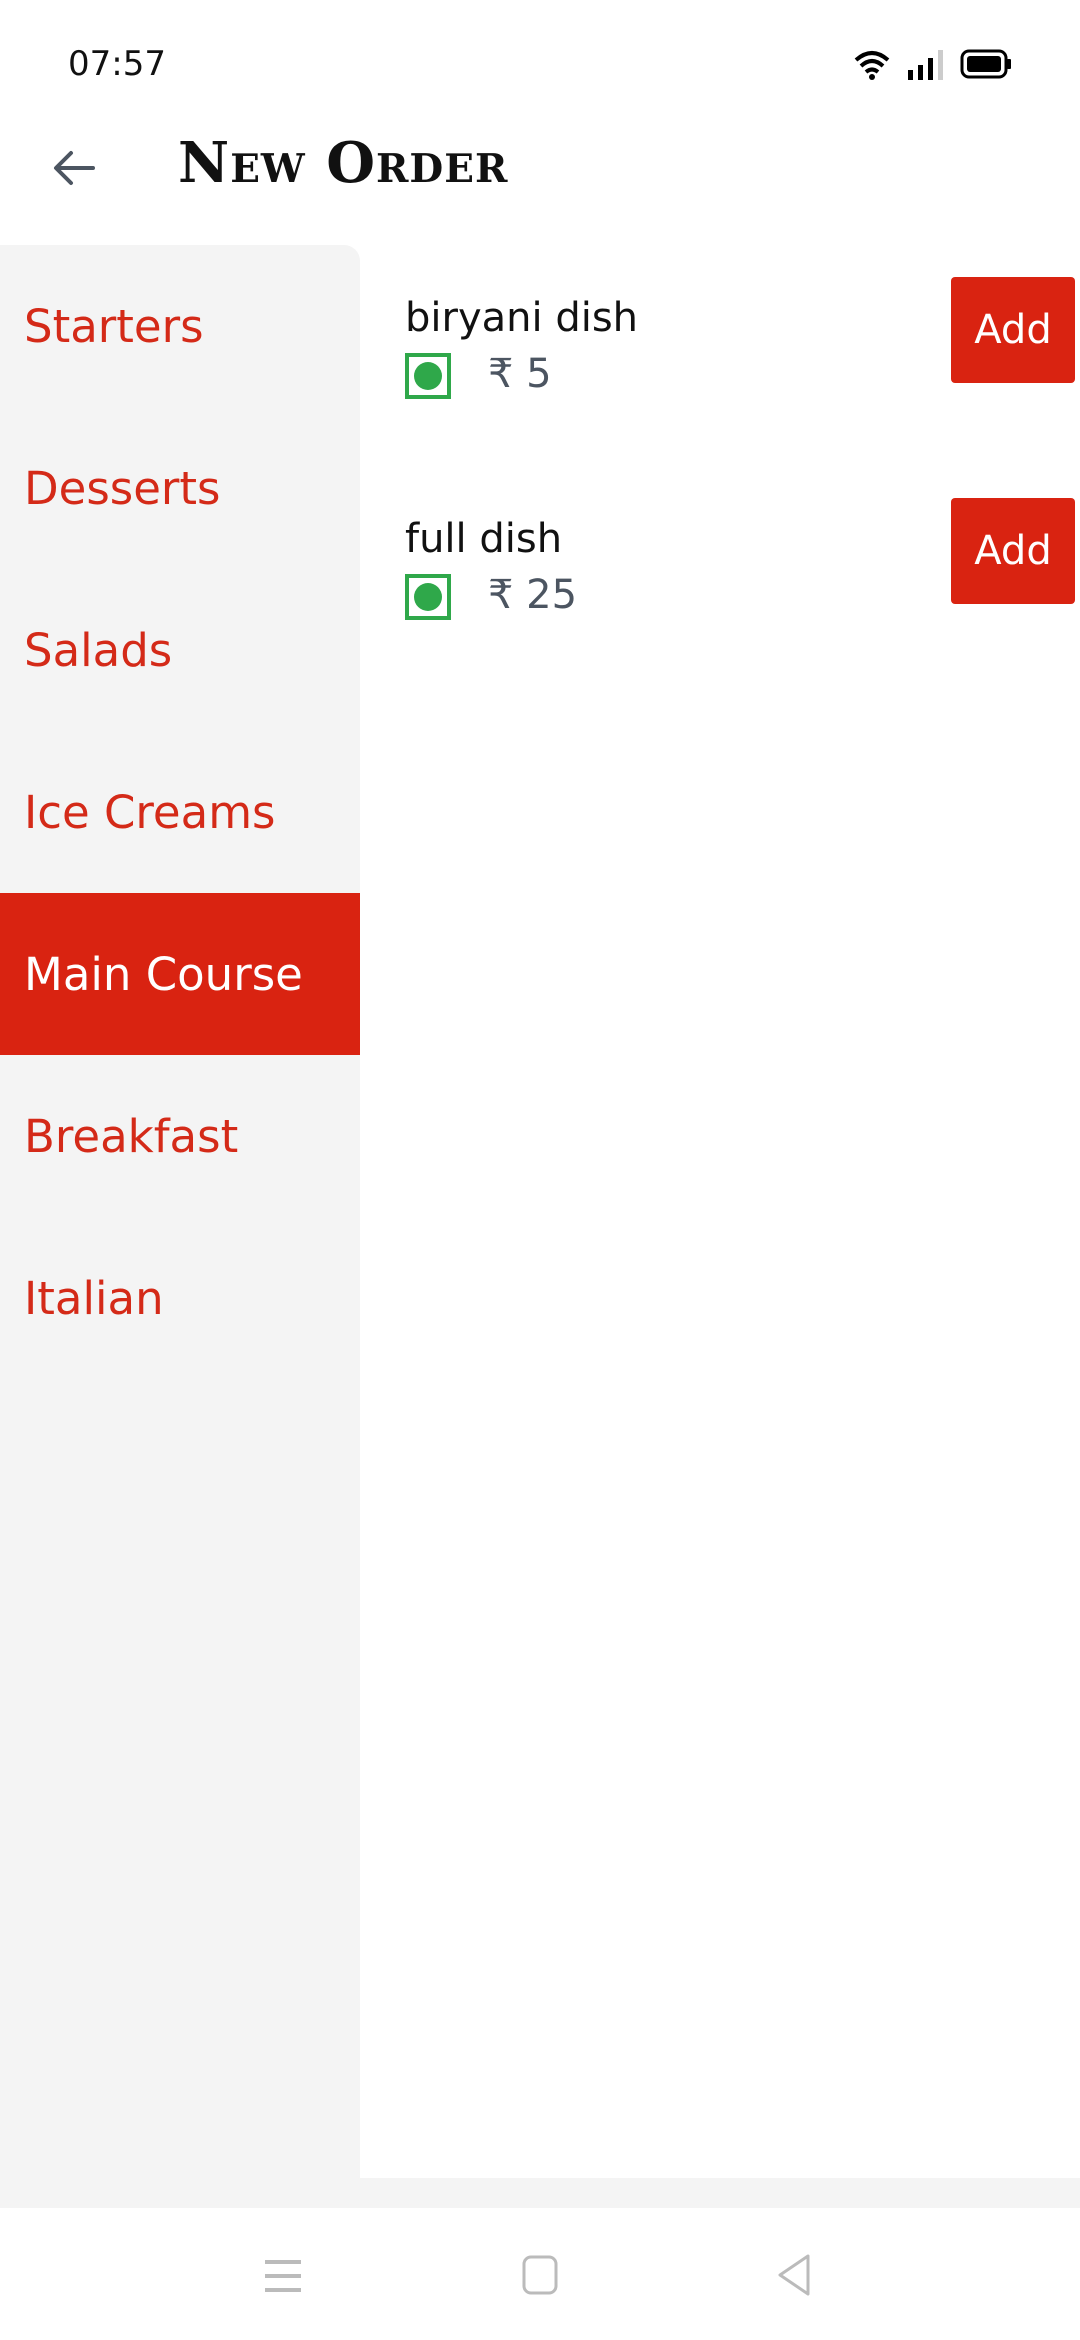 The width and height of the screenshot is (1080, 2340). What do you see at coordinates (986, 66) in the screenshot?
I see `battery-icon` at bounding box center [986, 66].